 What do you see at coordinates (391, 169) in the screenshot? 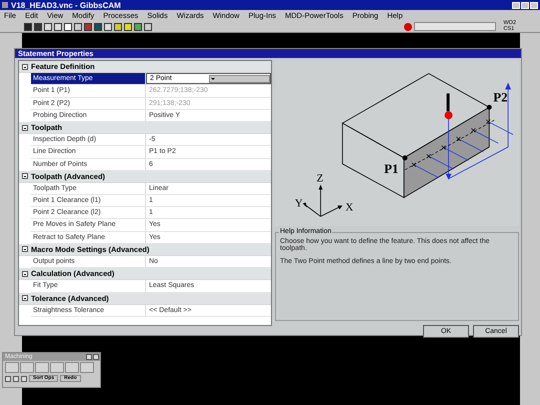
I see `diagram-label: P1` at bounding box center [391, 169].